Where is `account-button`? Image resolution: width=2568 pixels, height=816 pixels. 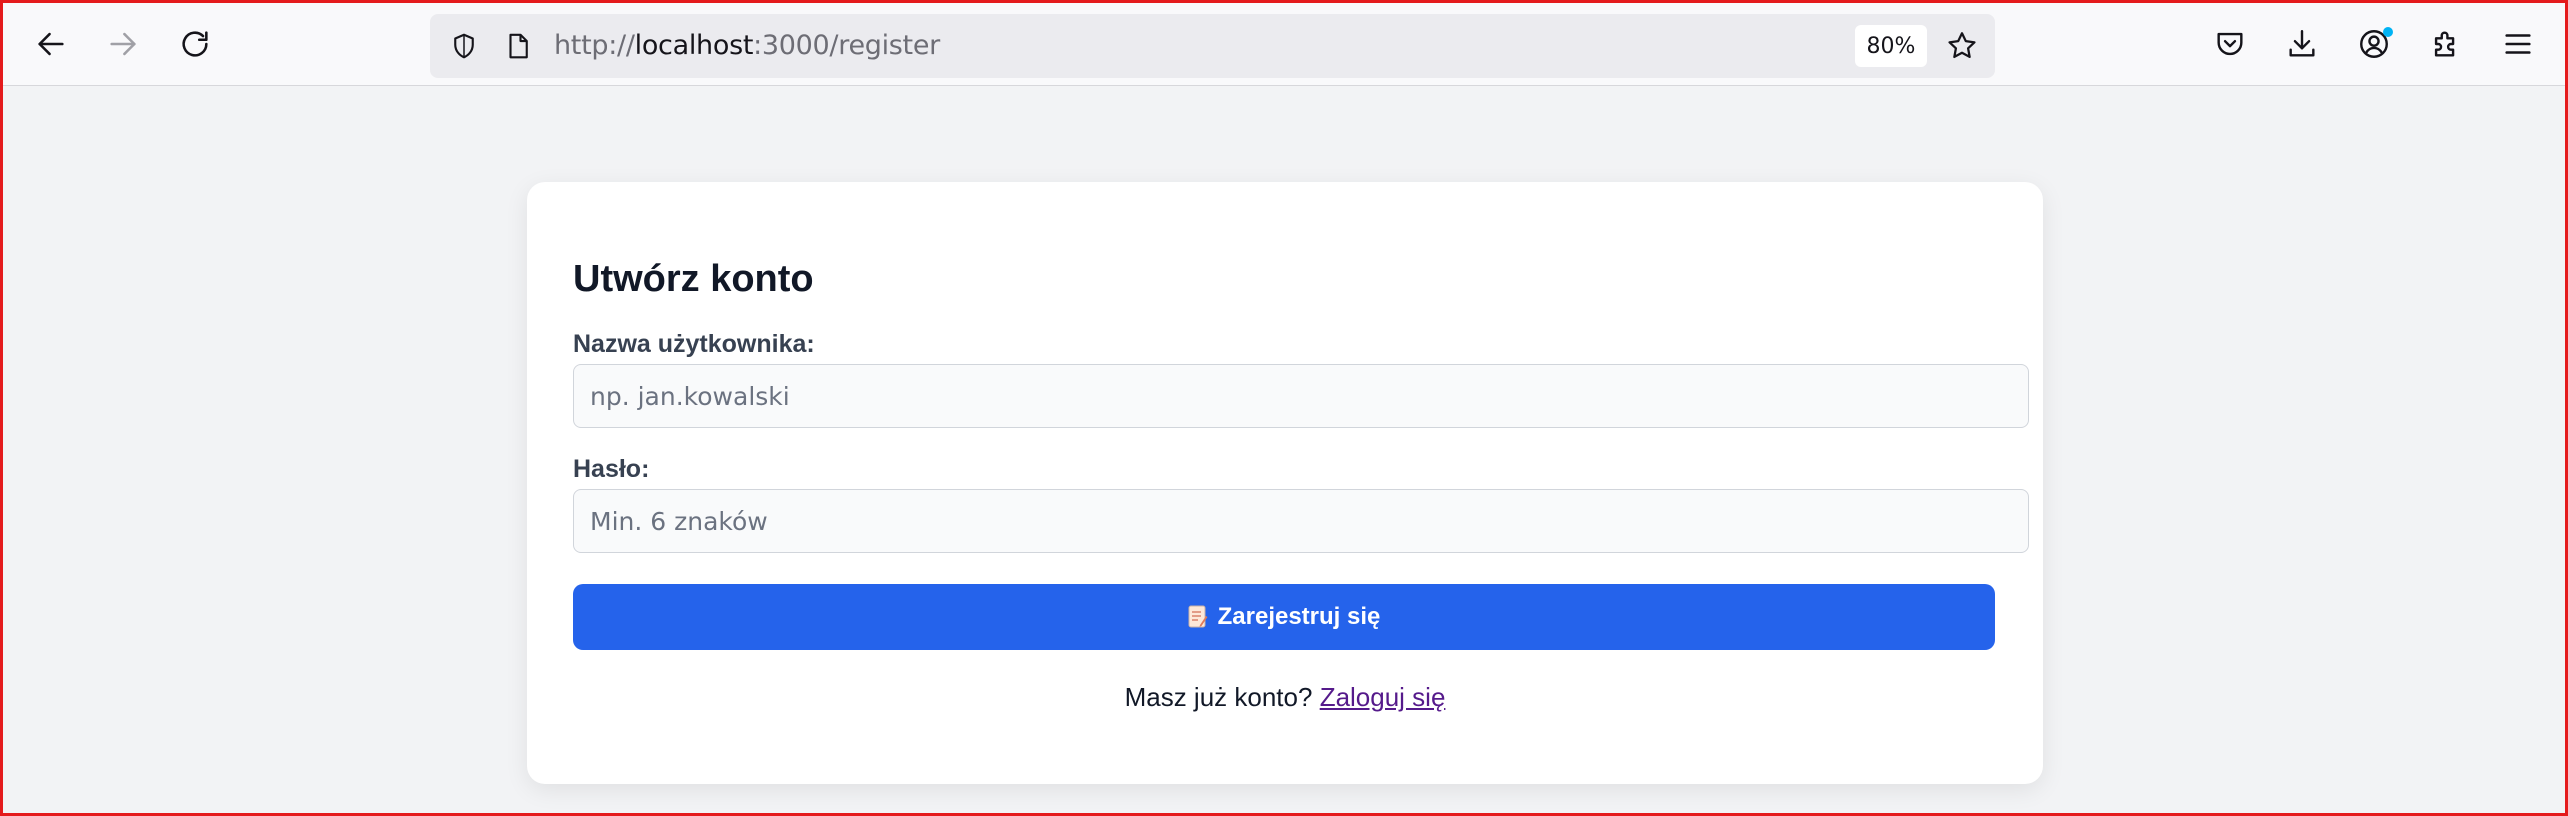 account-button is located at coordinates (2374, 44).